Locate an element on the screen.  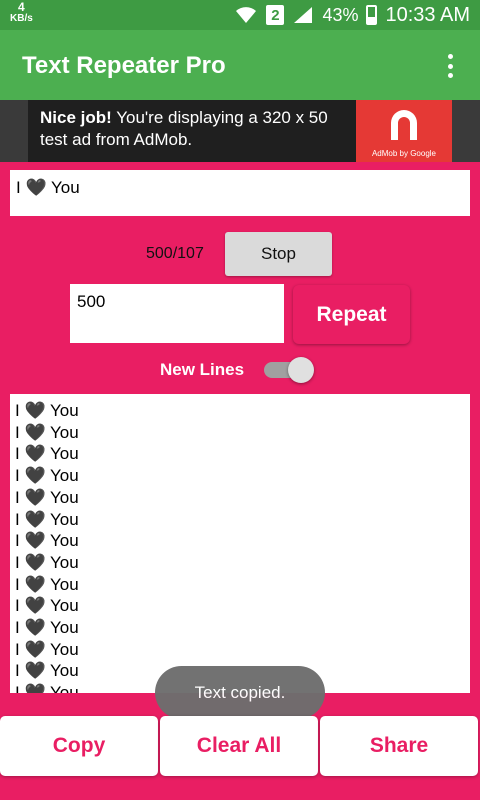
app-bar: Text Repeater Pro is located at coordinates (240, 65).